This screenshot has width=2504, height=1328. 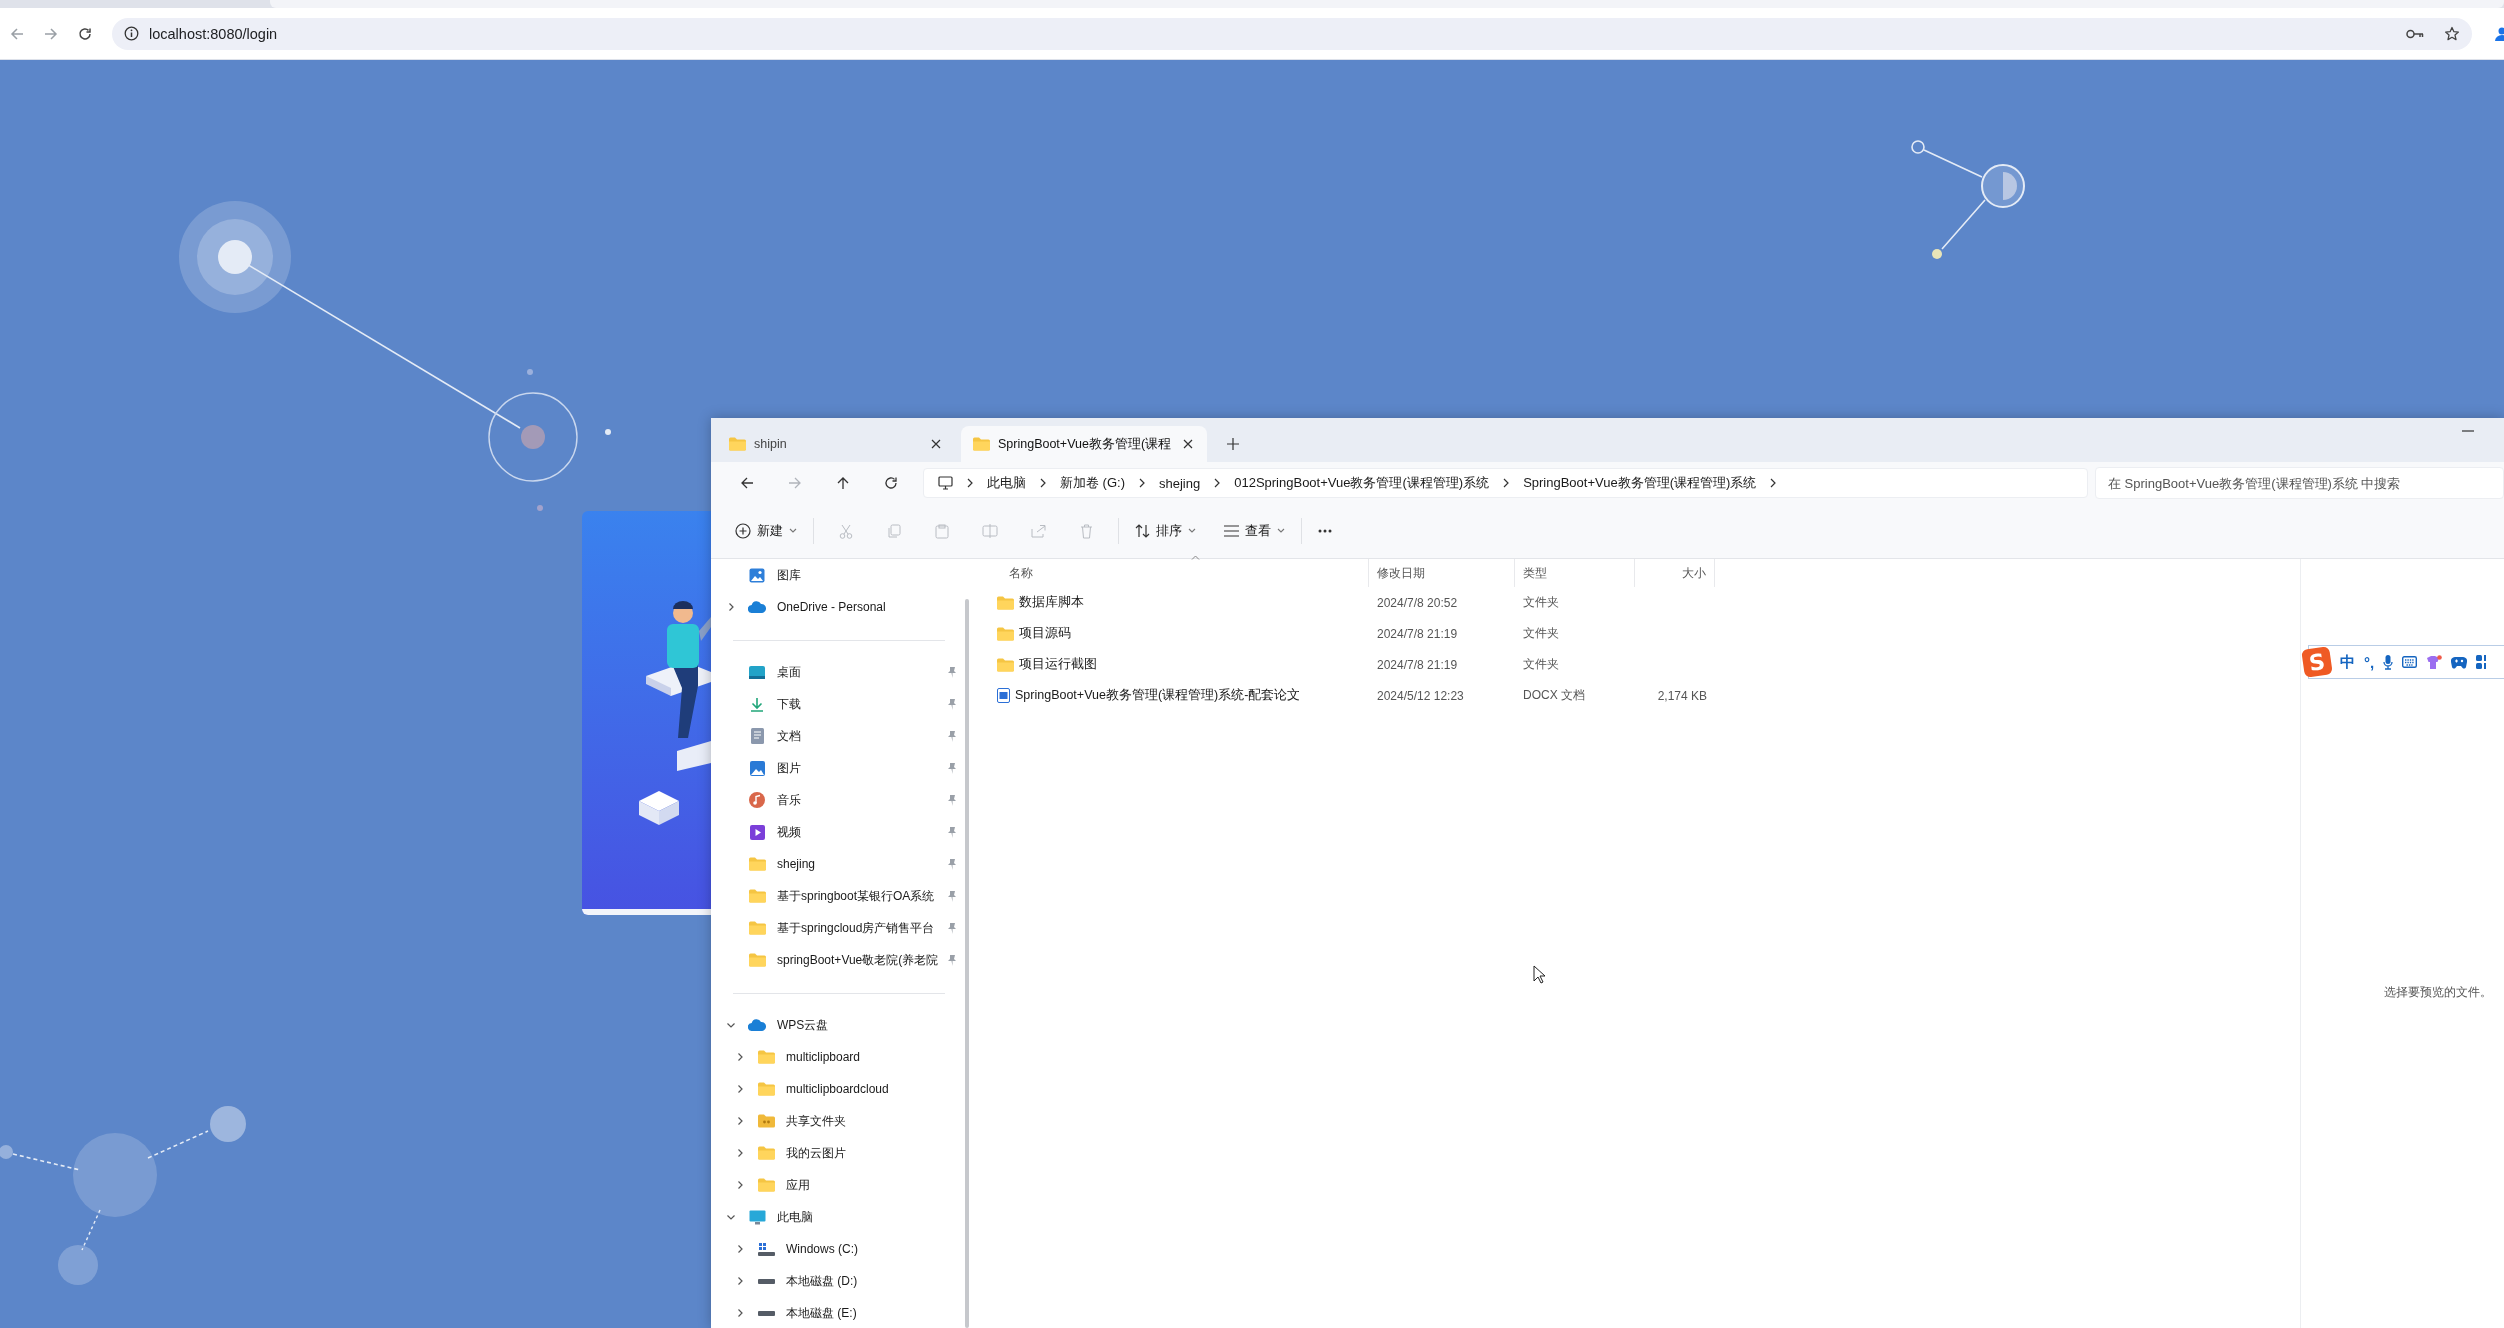 I want to click on sort-button: 排序, so click(x=1165, y=531).